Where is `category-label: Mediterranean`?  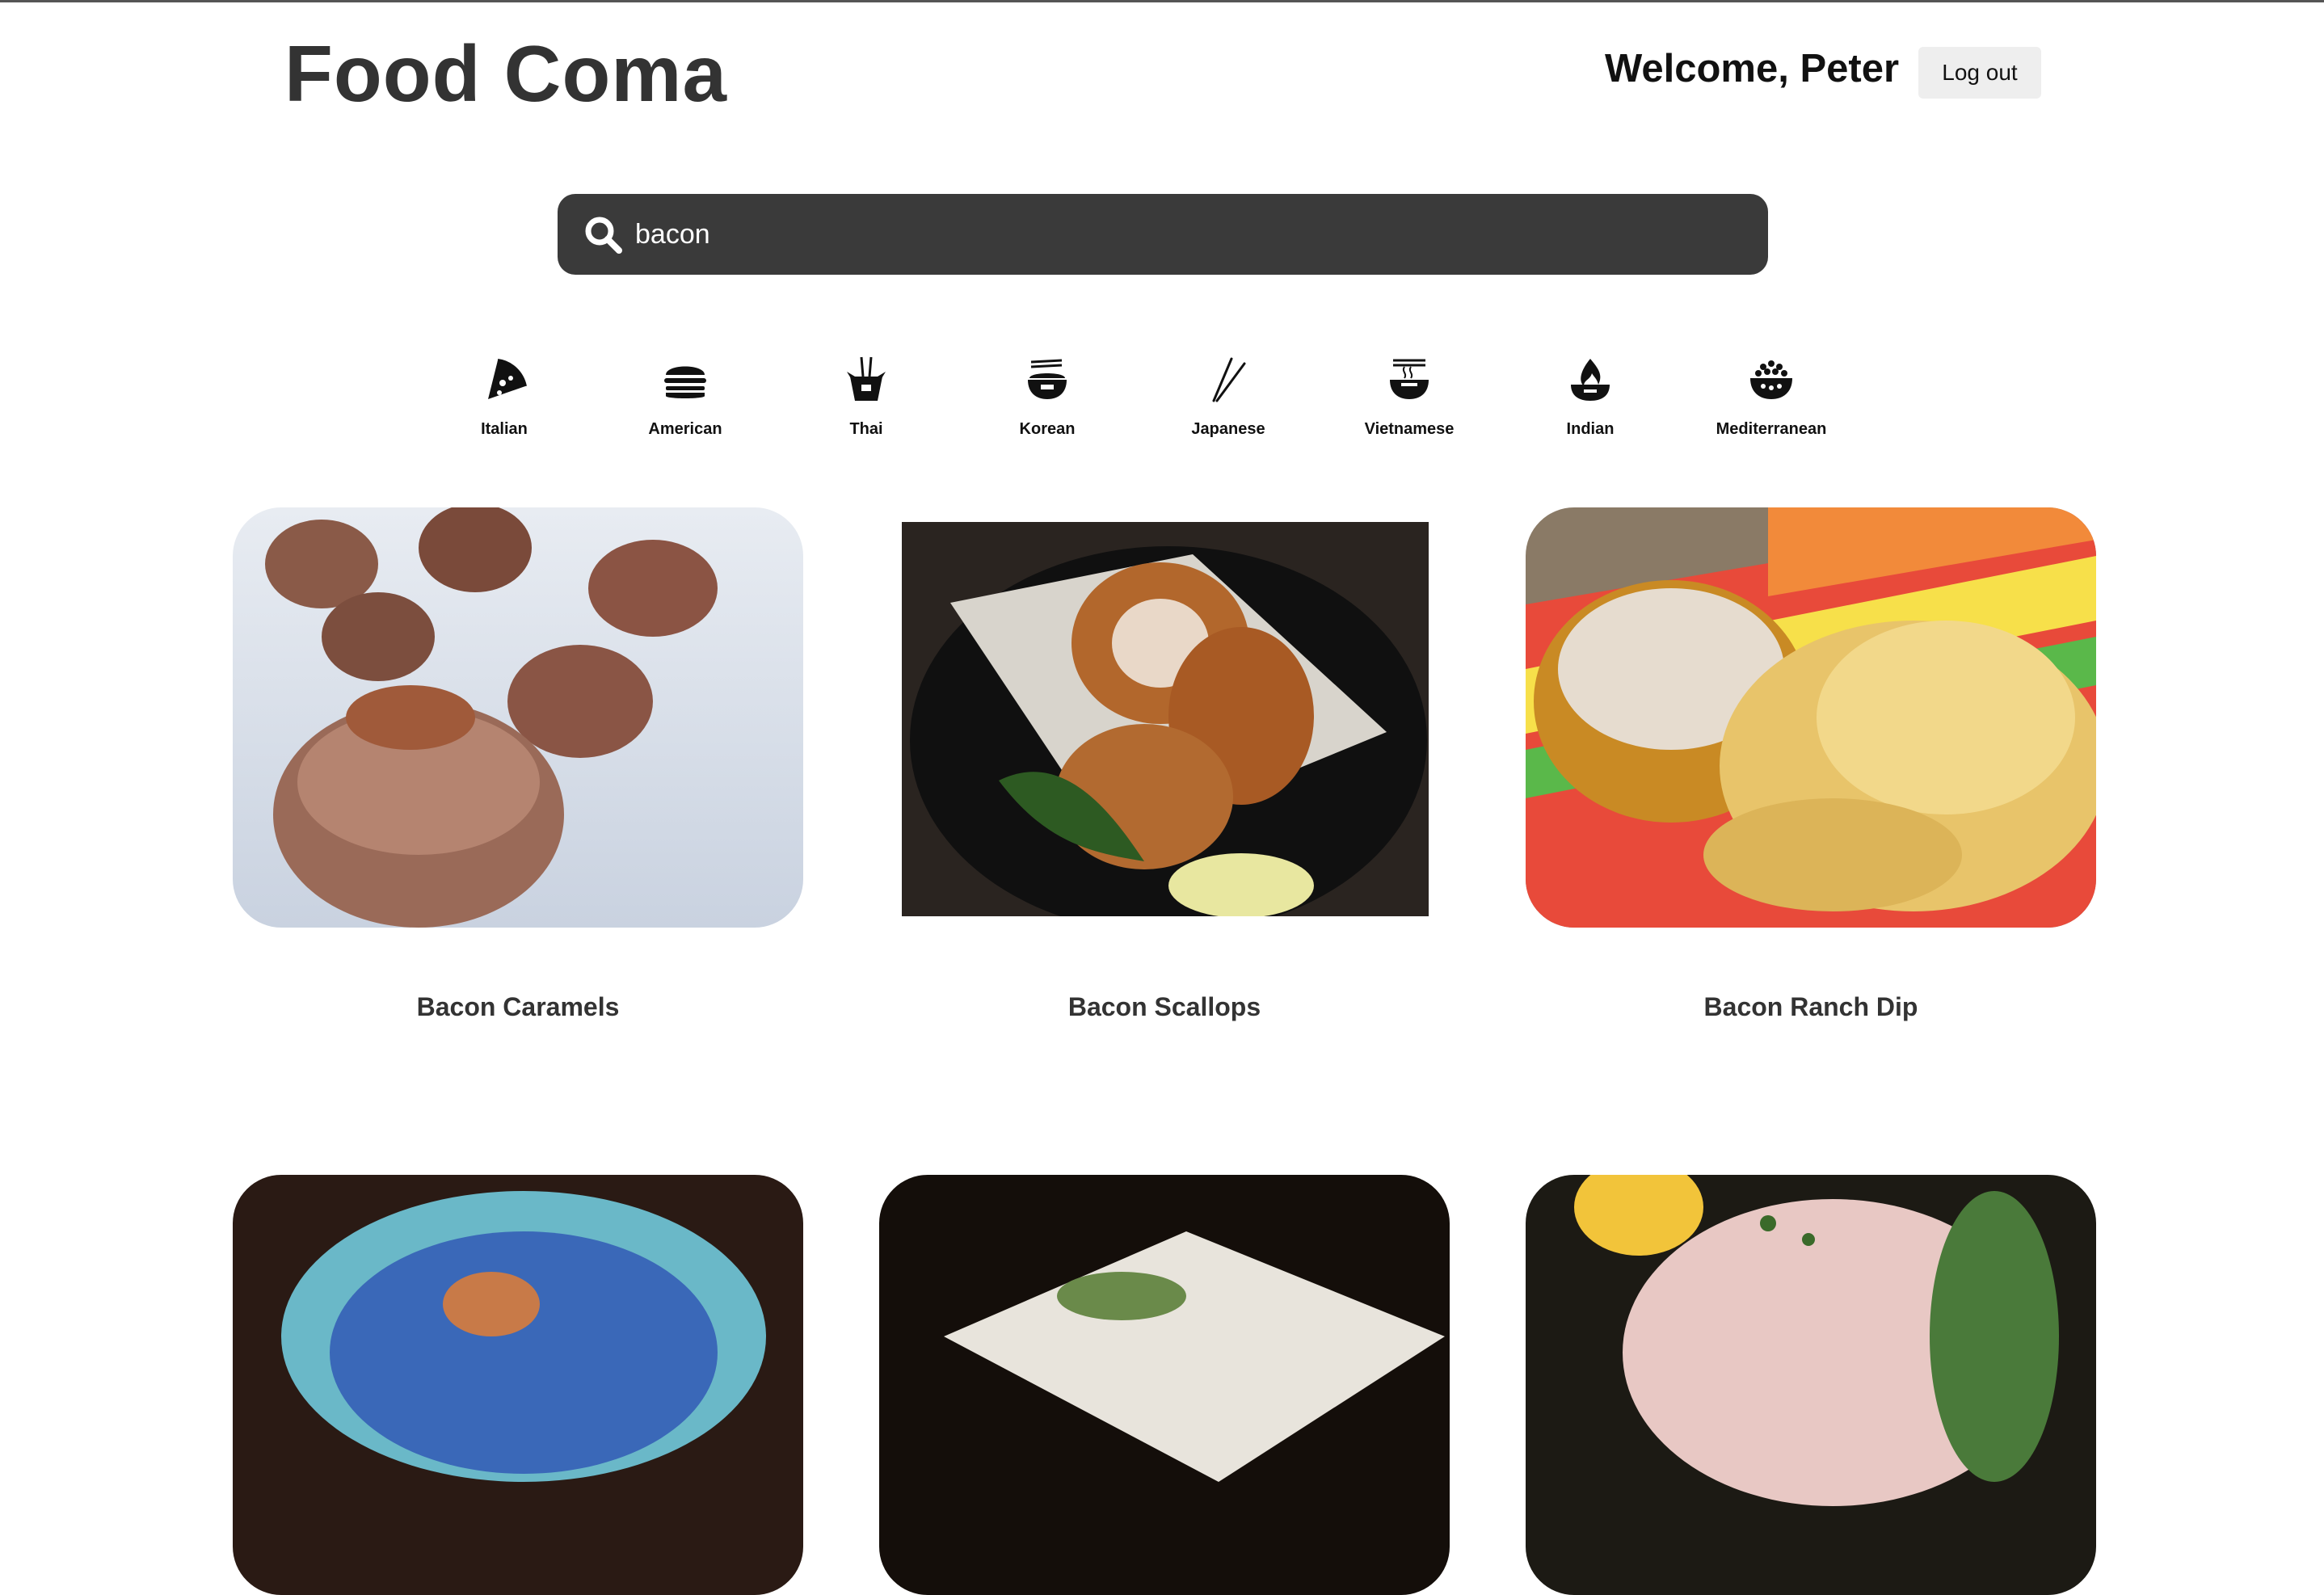 category-label: Mediterranean is located at coordinates (1771, 429).